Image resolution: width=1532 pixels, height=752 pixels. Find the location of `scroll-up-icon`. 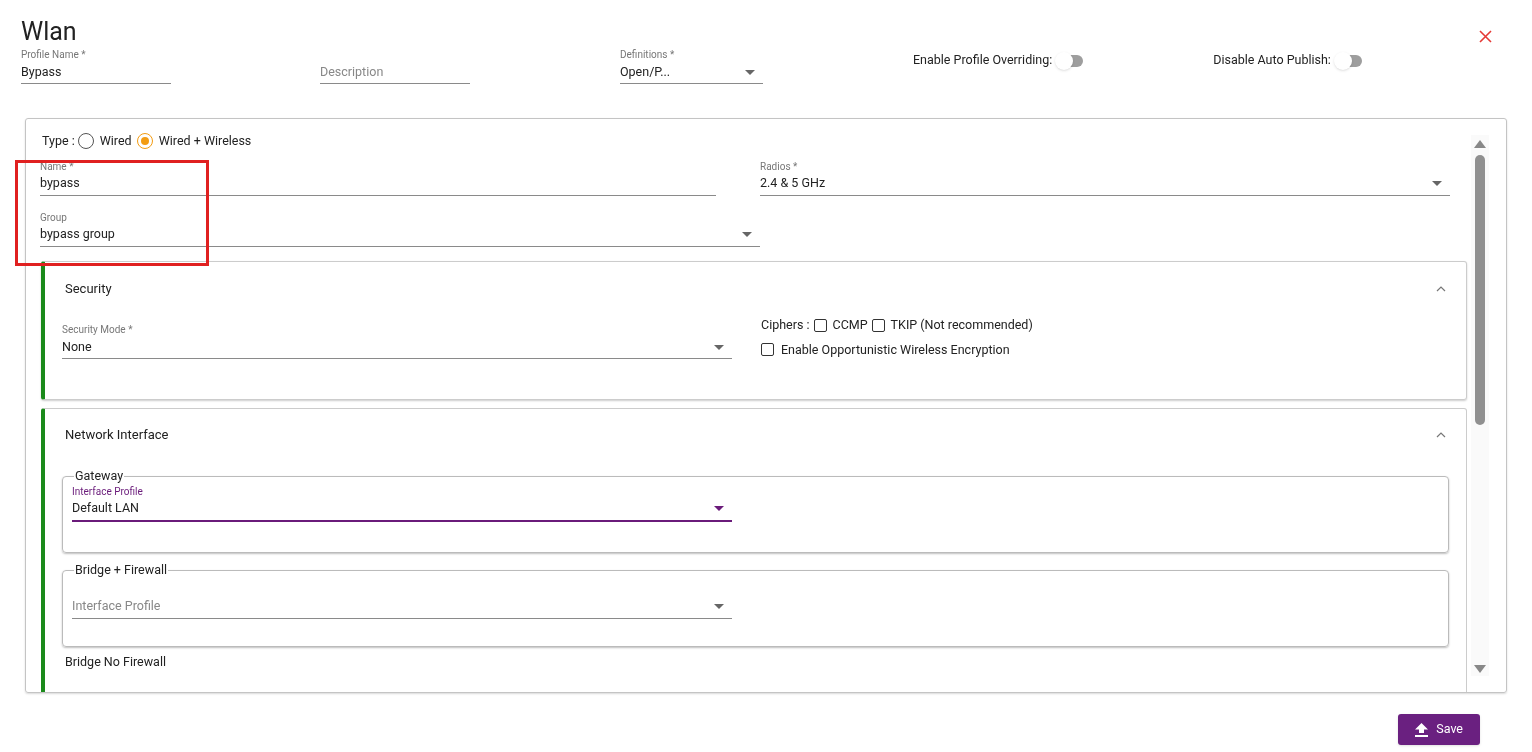

scroll-up-icon is located at coordinates (1480, 144).